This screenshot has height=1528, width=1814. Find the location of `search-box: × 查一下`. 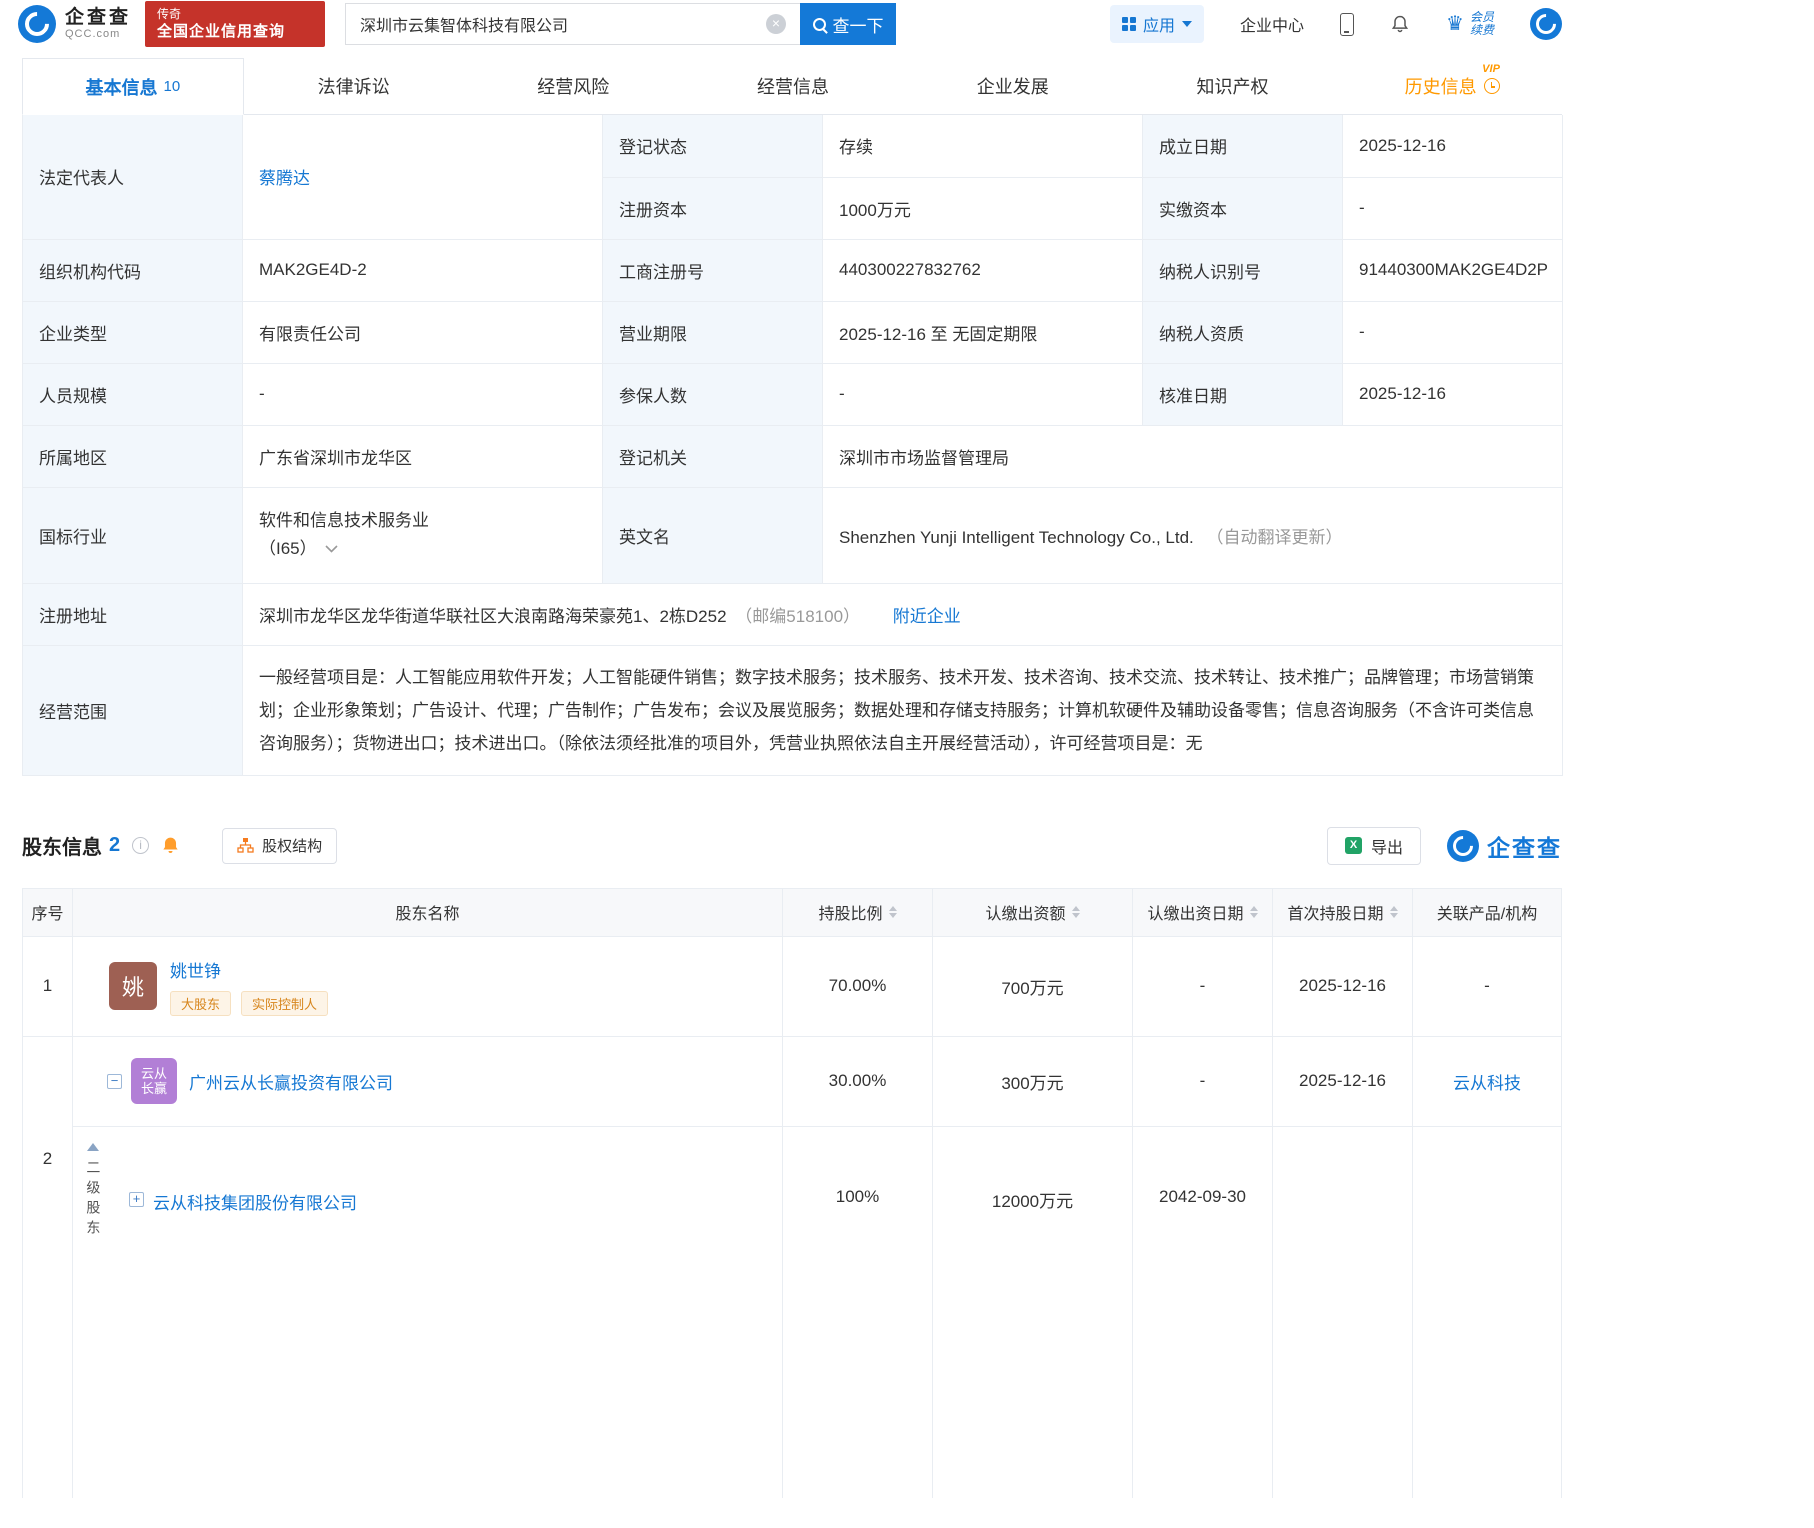

search-box: × 查一下 is located at coordinates (621, 24).